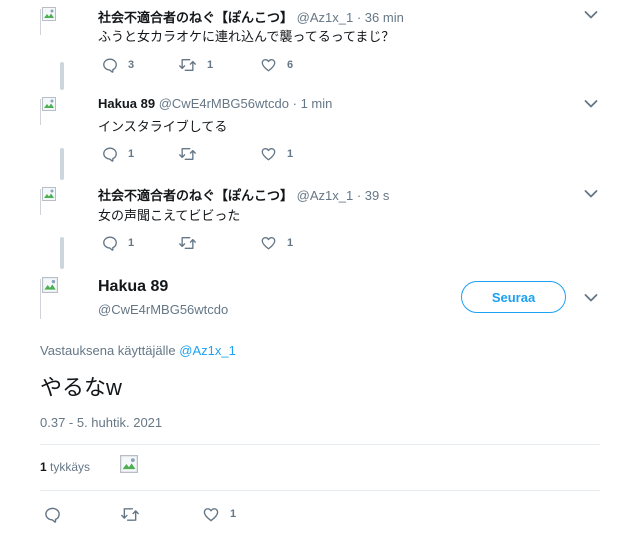 This screenshot has height=552, width=638. I want to click on tweet-time: 36 min, so click(384, 17).